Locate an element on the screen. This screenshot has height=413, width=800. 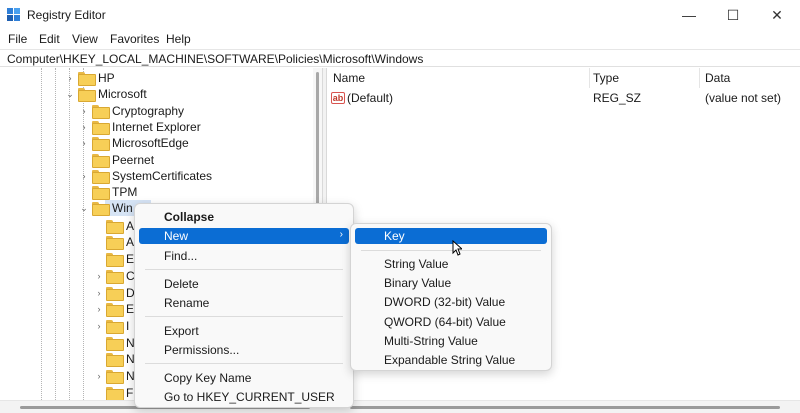
tree-item-label: F is located at coordinates (130, 392).